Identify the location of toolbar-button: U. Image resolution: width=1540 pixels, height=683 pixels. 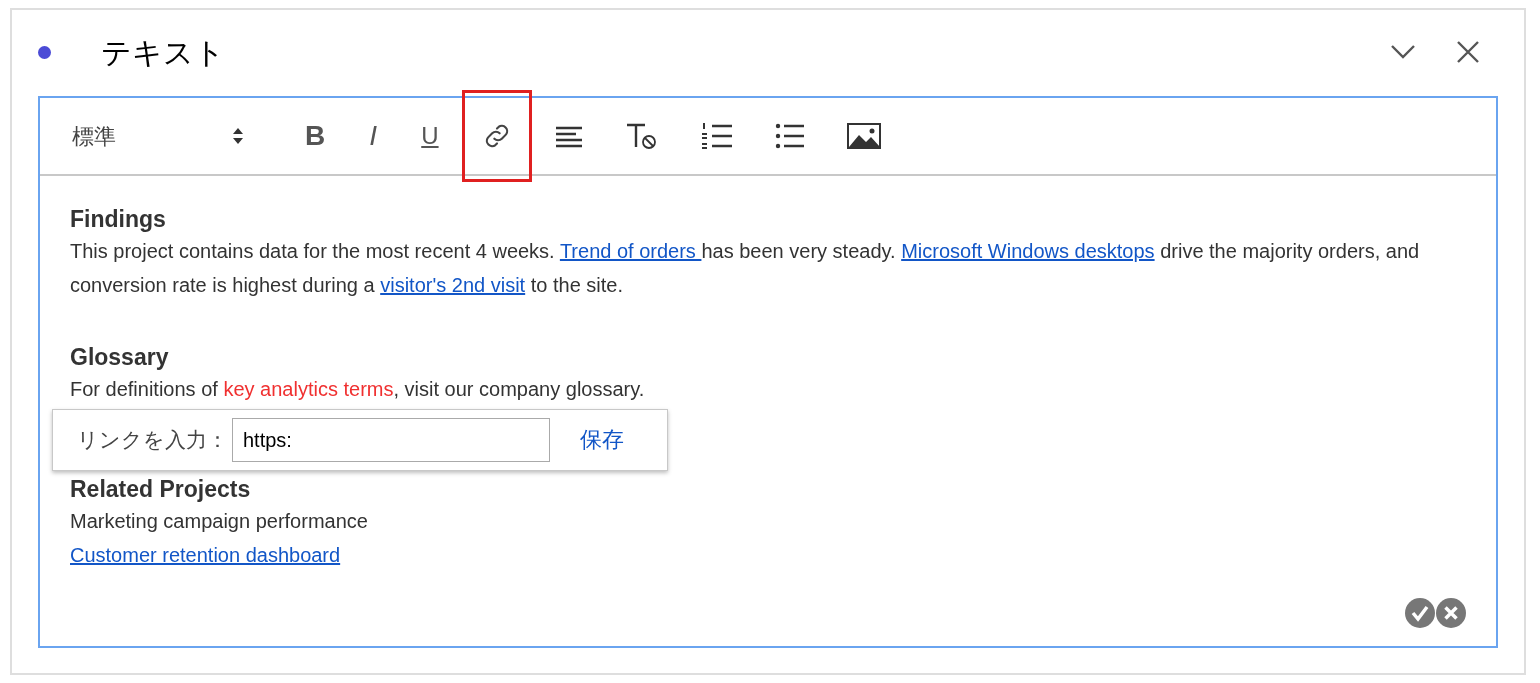
(430, 136).